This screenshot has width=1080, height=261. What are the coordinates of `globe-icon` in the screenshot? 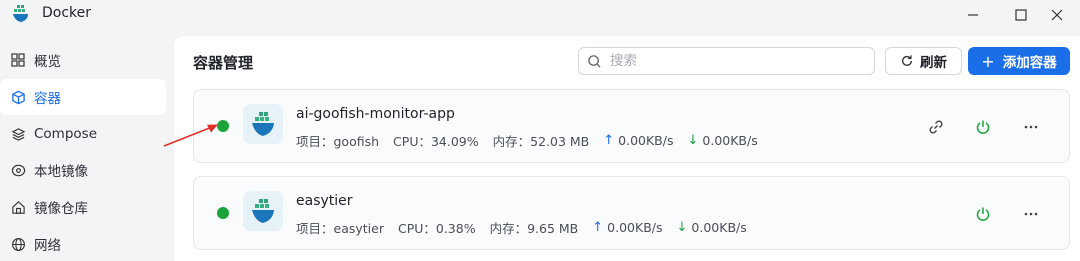 It's located at (18, 244).